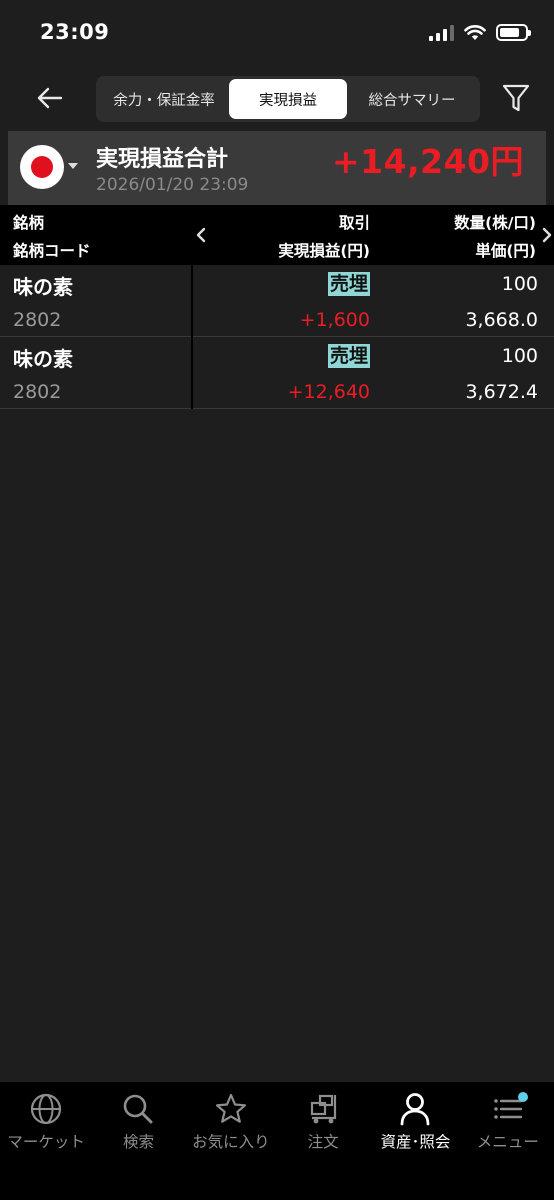 This screenshot has height=1200, width=554. What do you see at coordinates (73, 166) in the screenshot?
I see `caret-down-icon` at bounding box center [73, 166].